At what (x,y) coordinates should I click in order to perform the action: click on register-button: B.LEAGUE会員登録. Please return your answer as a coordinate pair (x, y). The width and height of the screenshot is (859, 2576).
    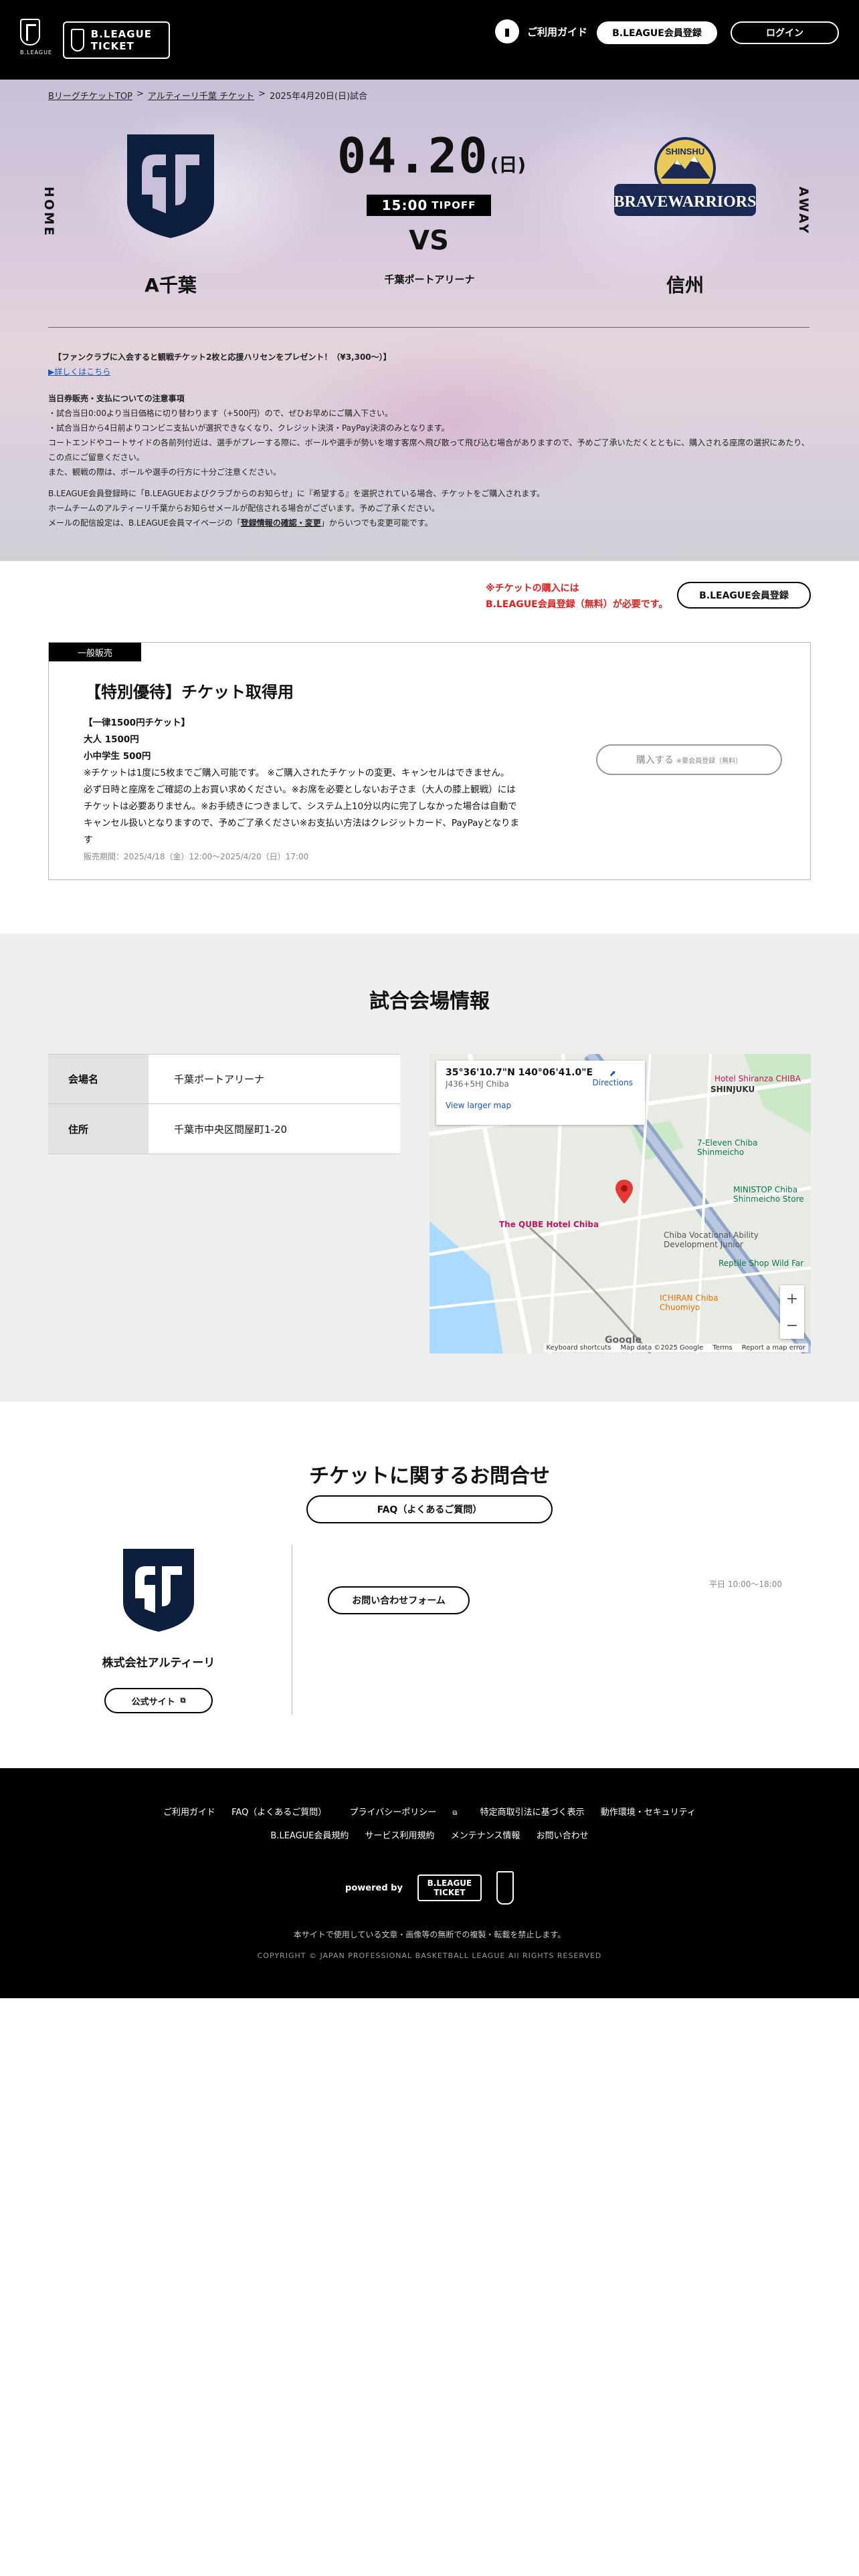
    Looking at the image, I should click on (657, 32).